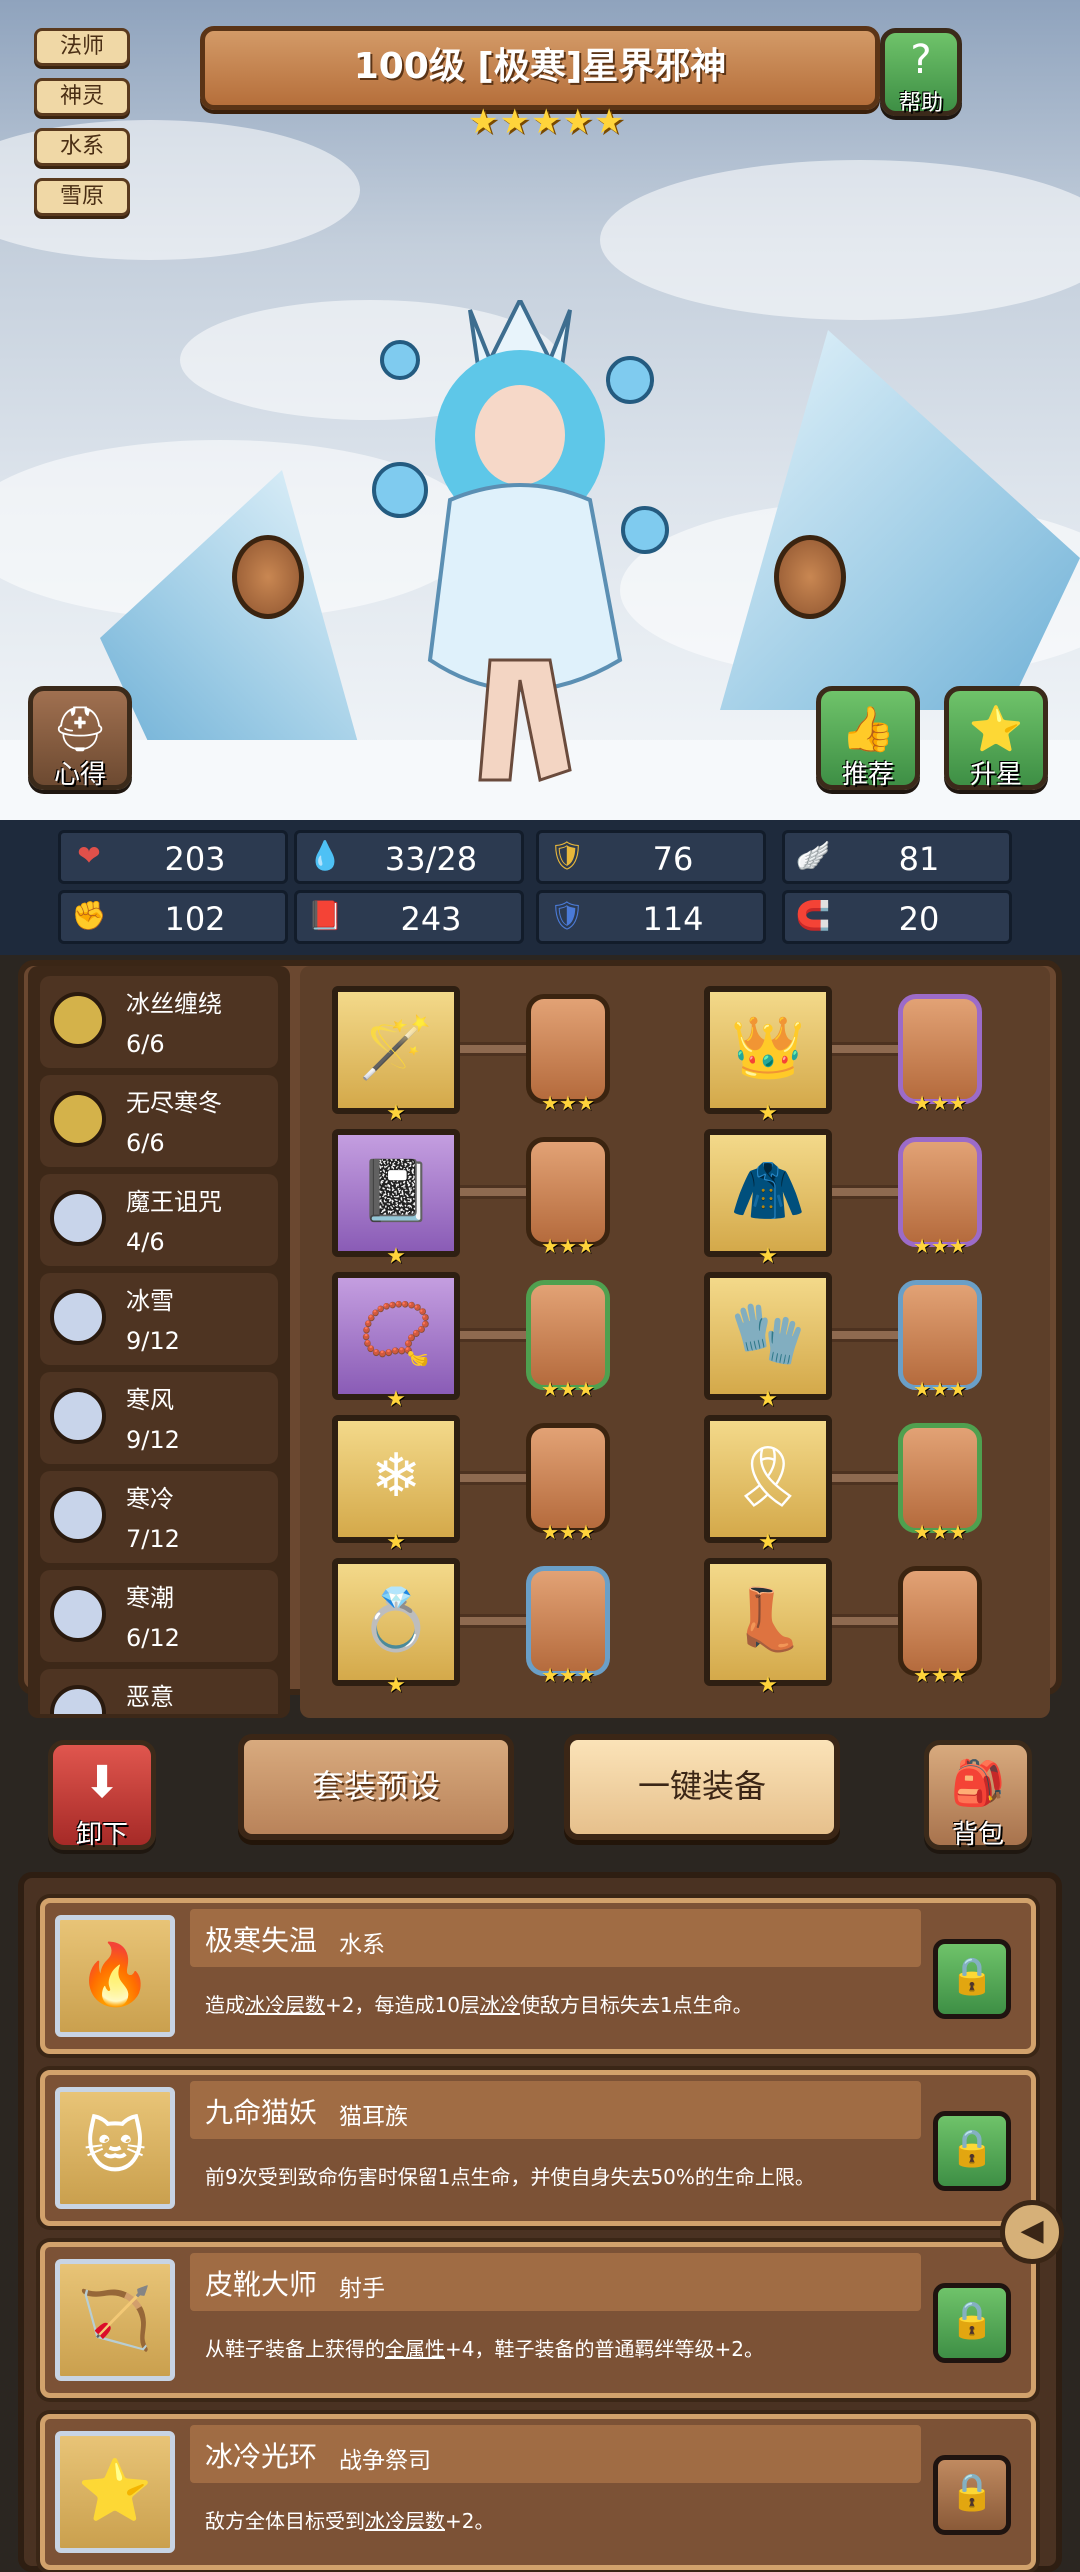 The image size is (1080, 2572). Describe the element at coordinates (897, 917) in the screenshot. I see `stat-horseshoe: 🧲 20` at that location.